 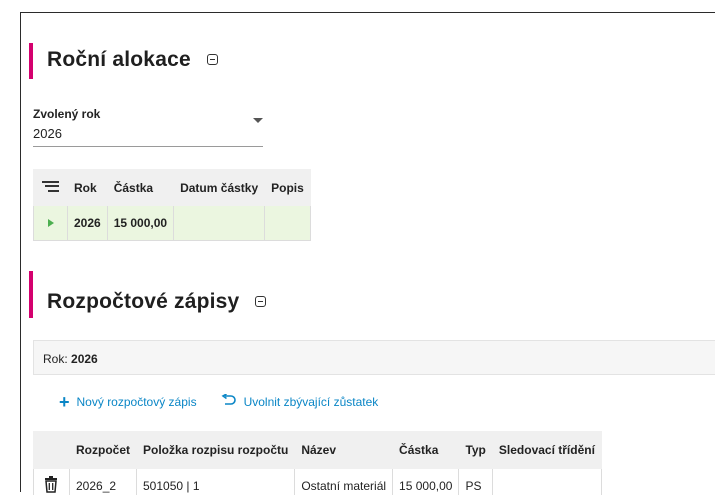 I want to click on new-entry-button: Nový rozpočtový zápis, so click(x=137, y=402).